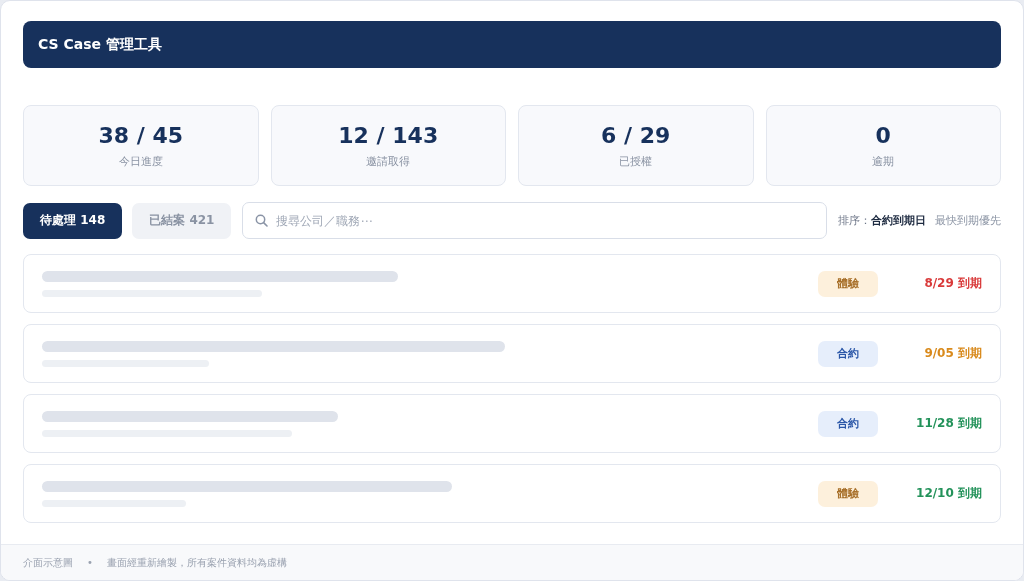  Describe the element at coordinates (141, 135) in the screenshot. I see `stat-value: 38 / 45` at that location.